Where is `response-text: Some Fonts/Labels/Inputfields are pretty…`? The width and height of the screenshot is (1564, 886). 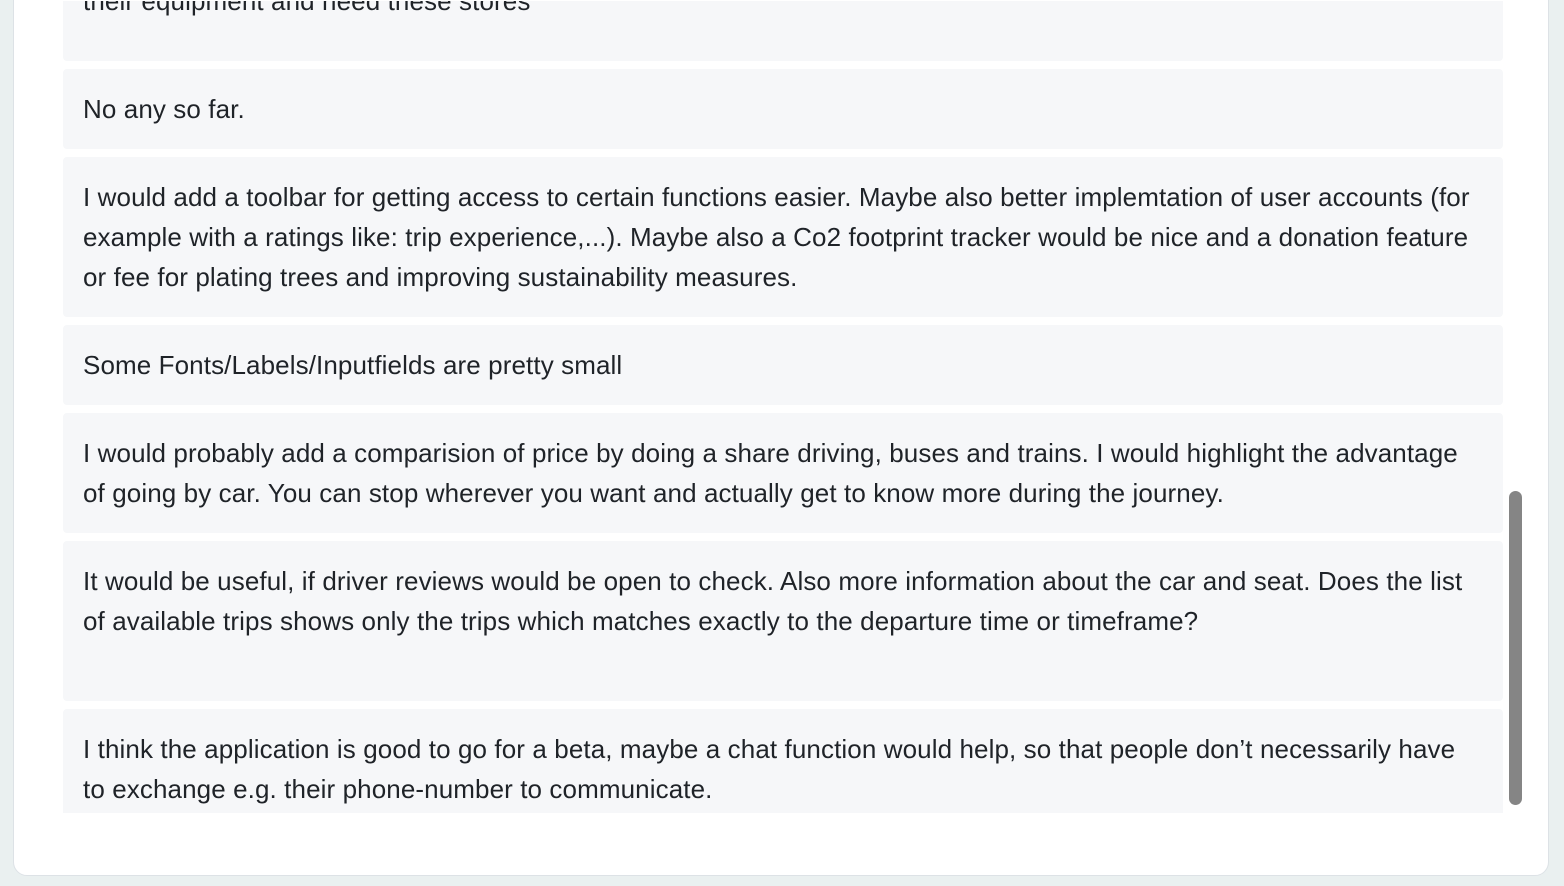
response-text: Some Fonts/Labels/Inputfields are pretty… is located at coordinates (353, 365).